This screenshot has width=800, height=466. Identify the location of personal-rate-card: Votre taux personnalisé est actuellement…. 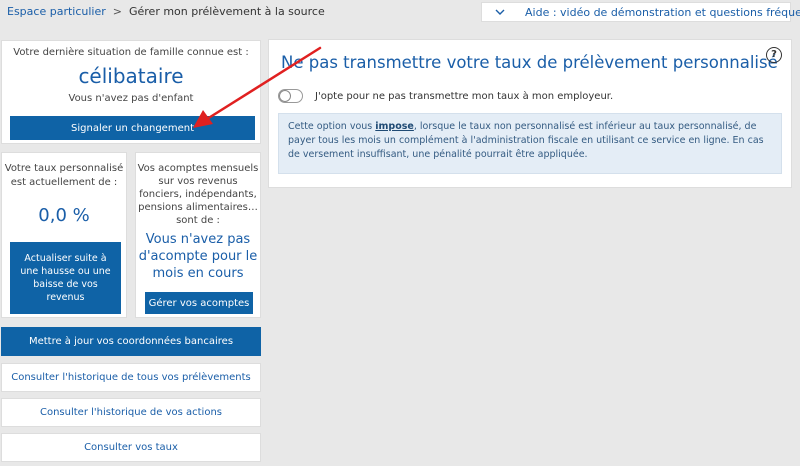
(64, 235).